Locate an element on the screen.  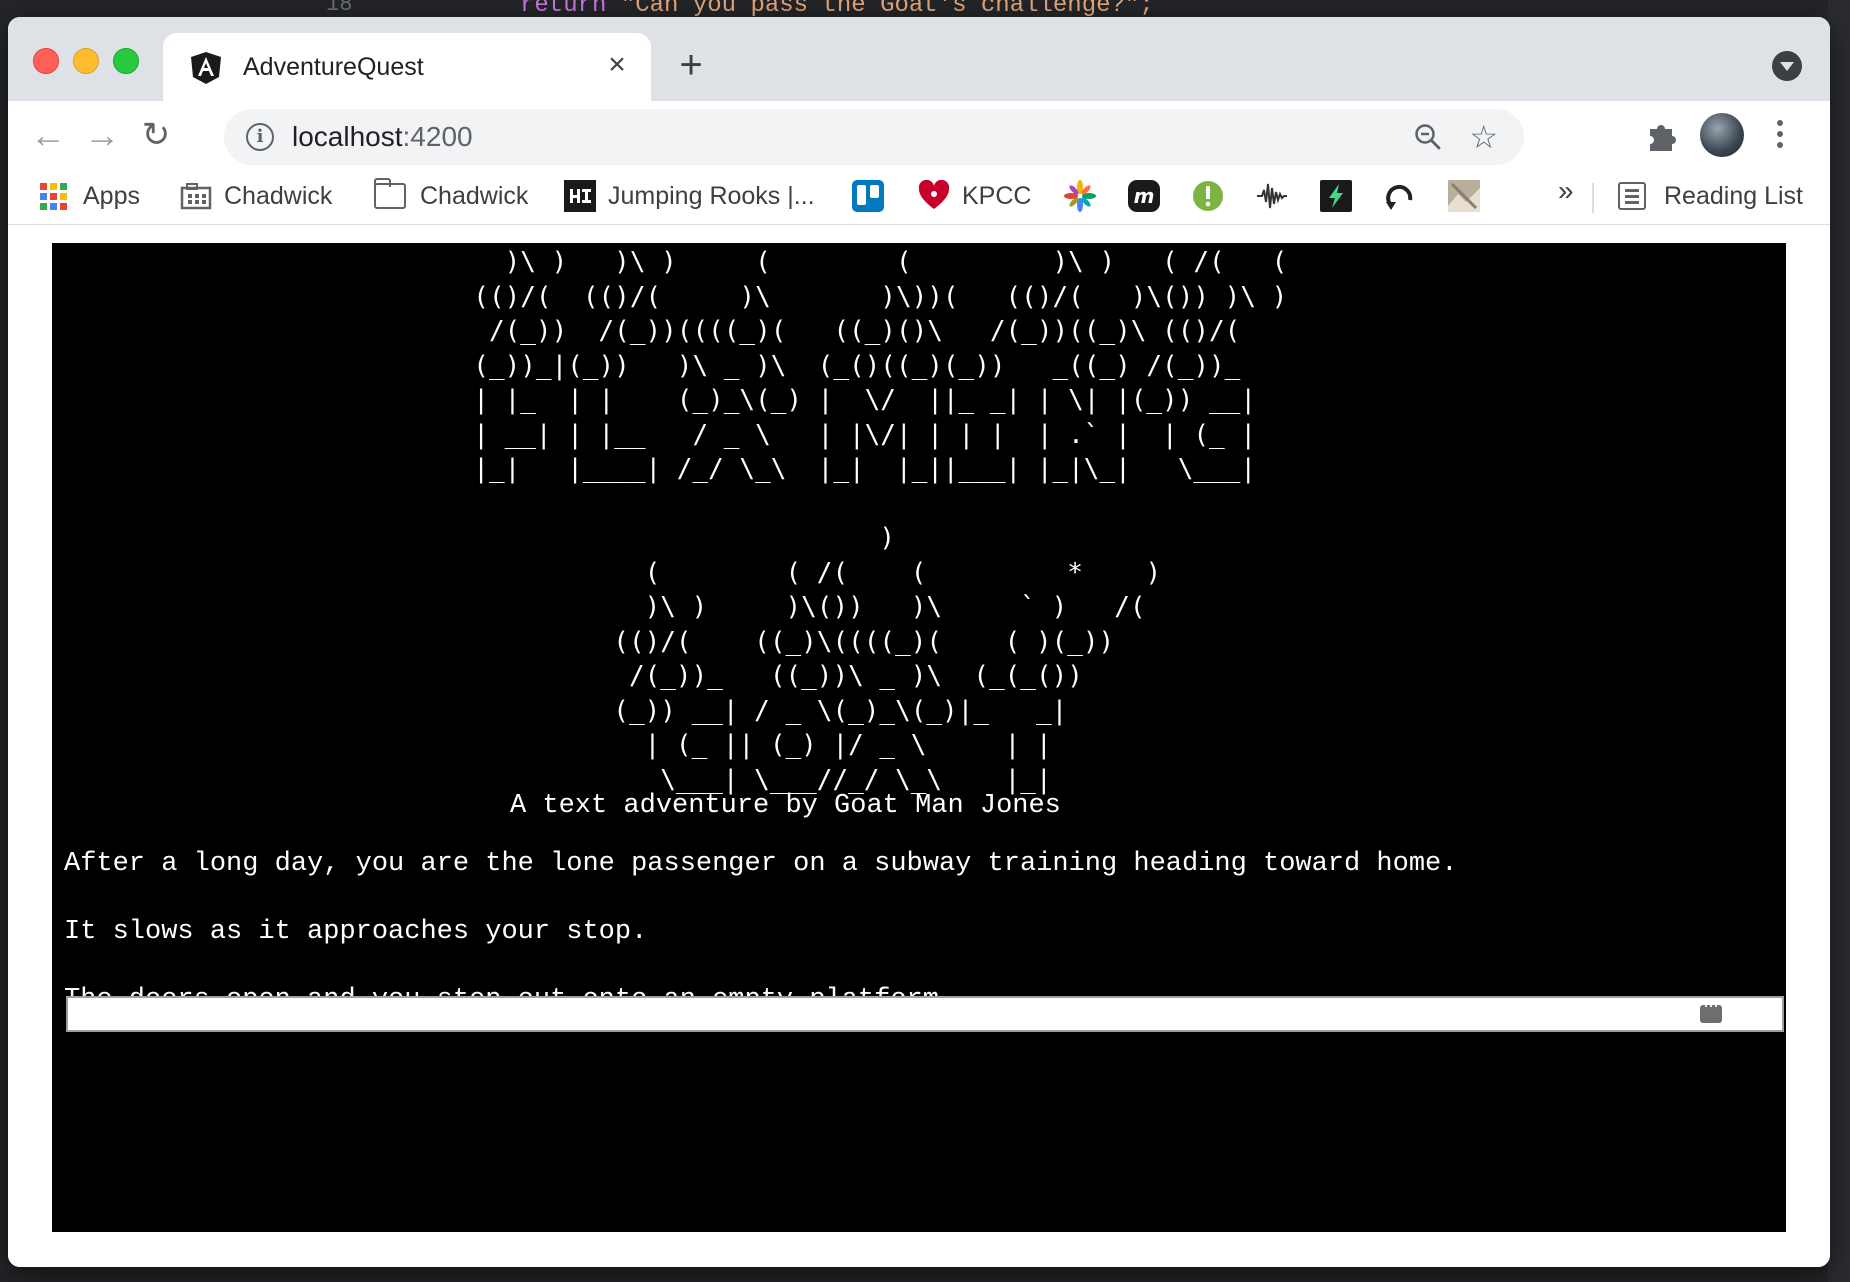
zoom-out-icon is located at coordinates (1428, 137).